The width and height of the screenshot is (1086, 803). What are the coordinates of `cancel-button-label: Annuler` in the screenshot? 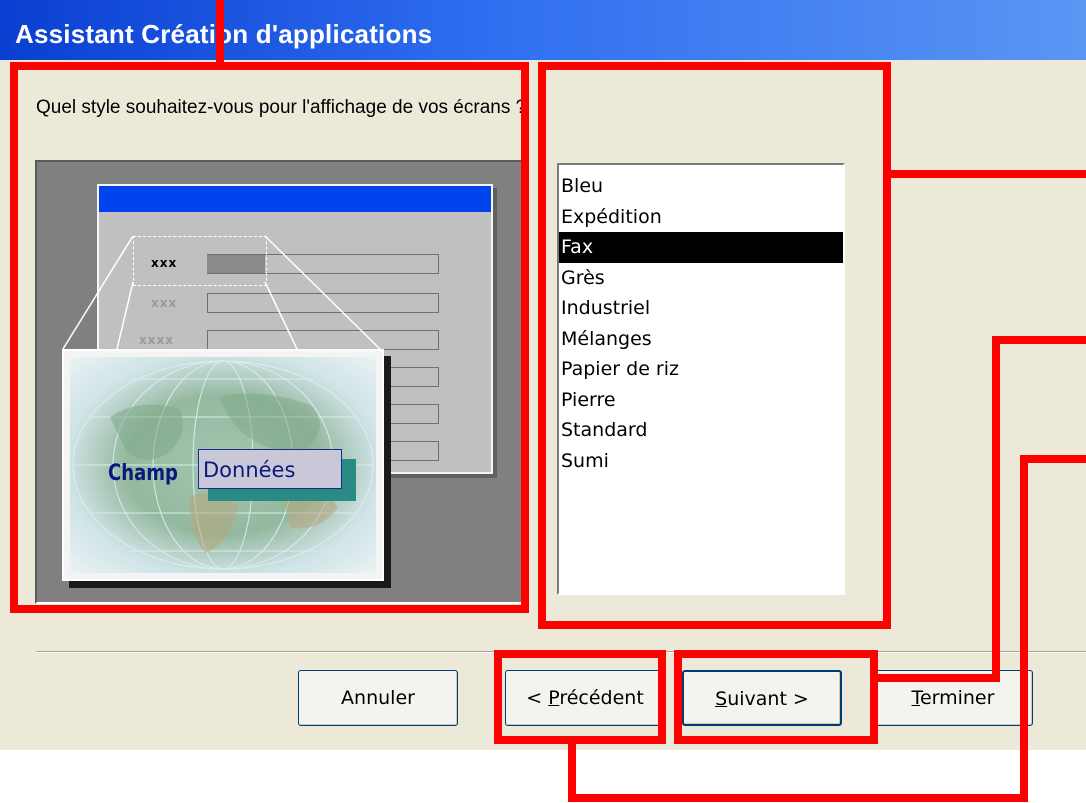 It's located at (378, 698).